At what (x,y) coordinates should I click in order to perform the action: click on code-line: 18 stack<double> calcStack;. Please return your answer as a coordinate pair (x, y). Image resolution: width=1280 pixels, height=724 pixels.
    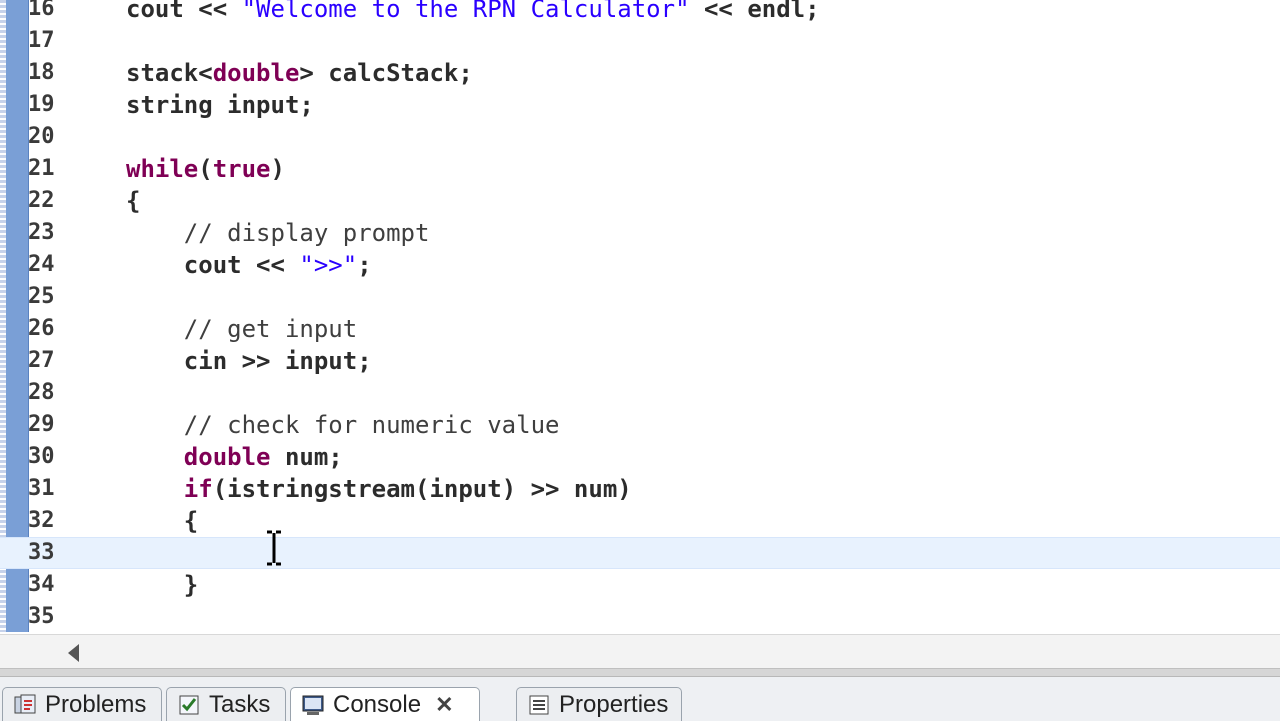
    Looking at the image, I should click on (640, 73).